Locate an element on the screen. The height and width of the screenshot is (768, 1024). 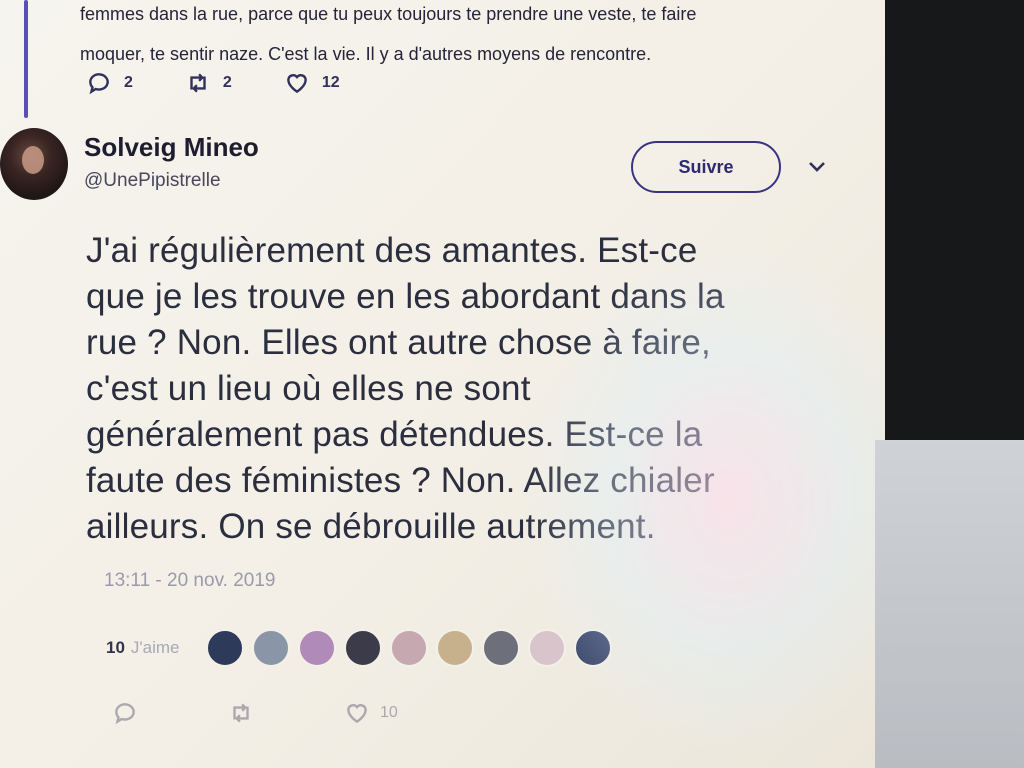
author-name: Solveig Mineo is located at coordinates (171, 147).